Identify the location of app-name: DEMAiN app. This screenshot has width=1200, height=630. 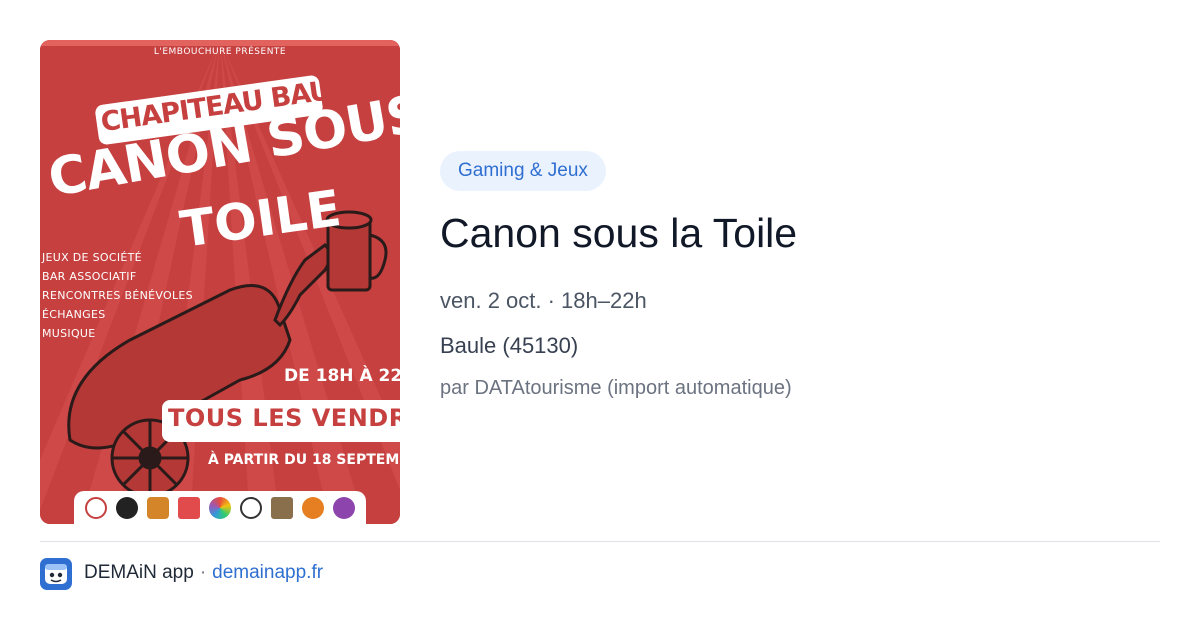
(139, 572).